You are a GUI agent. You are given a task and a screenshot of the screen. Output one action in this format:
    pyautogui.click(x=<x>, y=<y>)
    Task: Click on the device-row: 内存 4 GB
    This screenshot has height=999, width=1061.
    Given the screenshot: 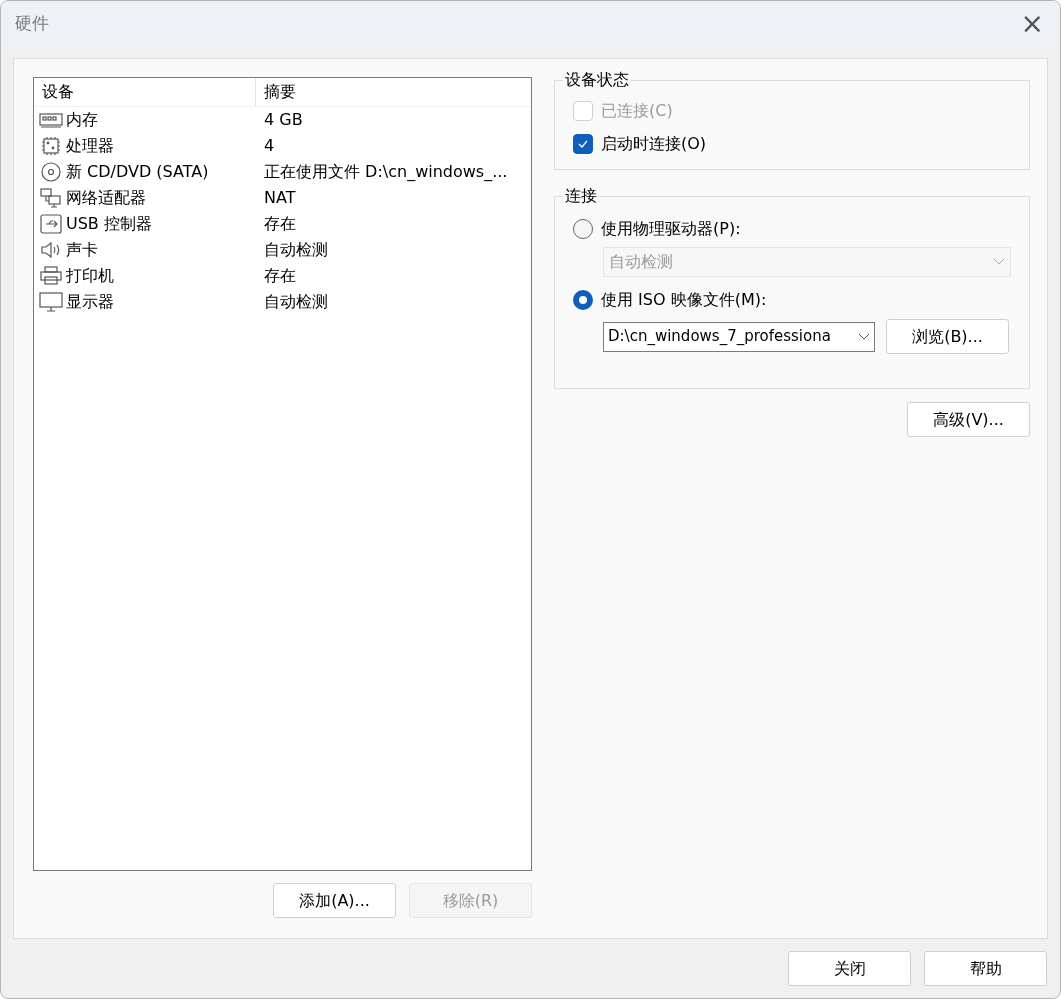 What is the action you would take?
    pyautogui.click(x=282, y=120)
    